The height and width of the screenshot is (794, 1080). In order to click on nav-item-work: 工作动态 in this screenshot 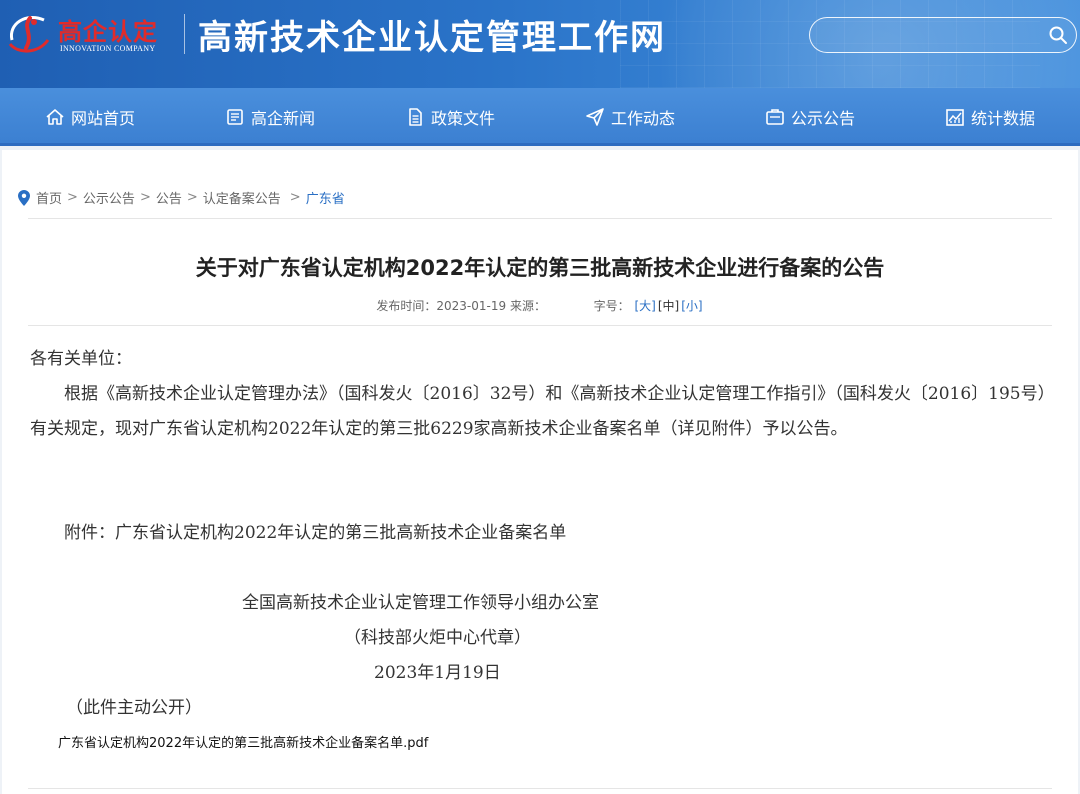, I will do `click(630, 117)`.